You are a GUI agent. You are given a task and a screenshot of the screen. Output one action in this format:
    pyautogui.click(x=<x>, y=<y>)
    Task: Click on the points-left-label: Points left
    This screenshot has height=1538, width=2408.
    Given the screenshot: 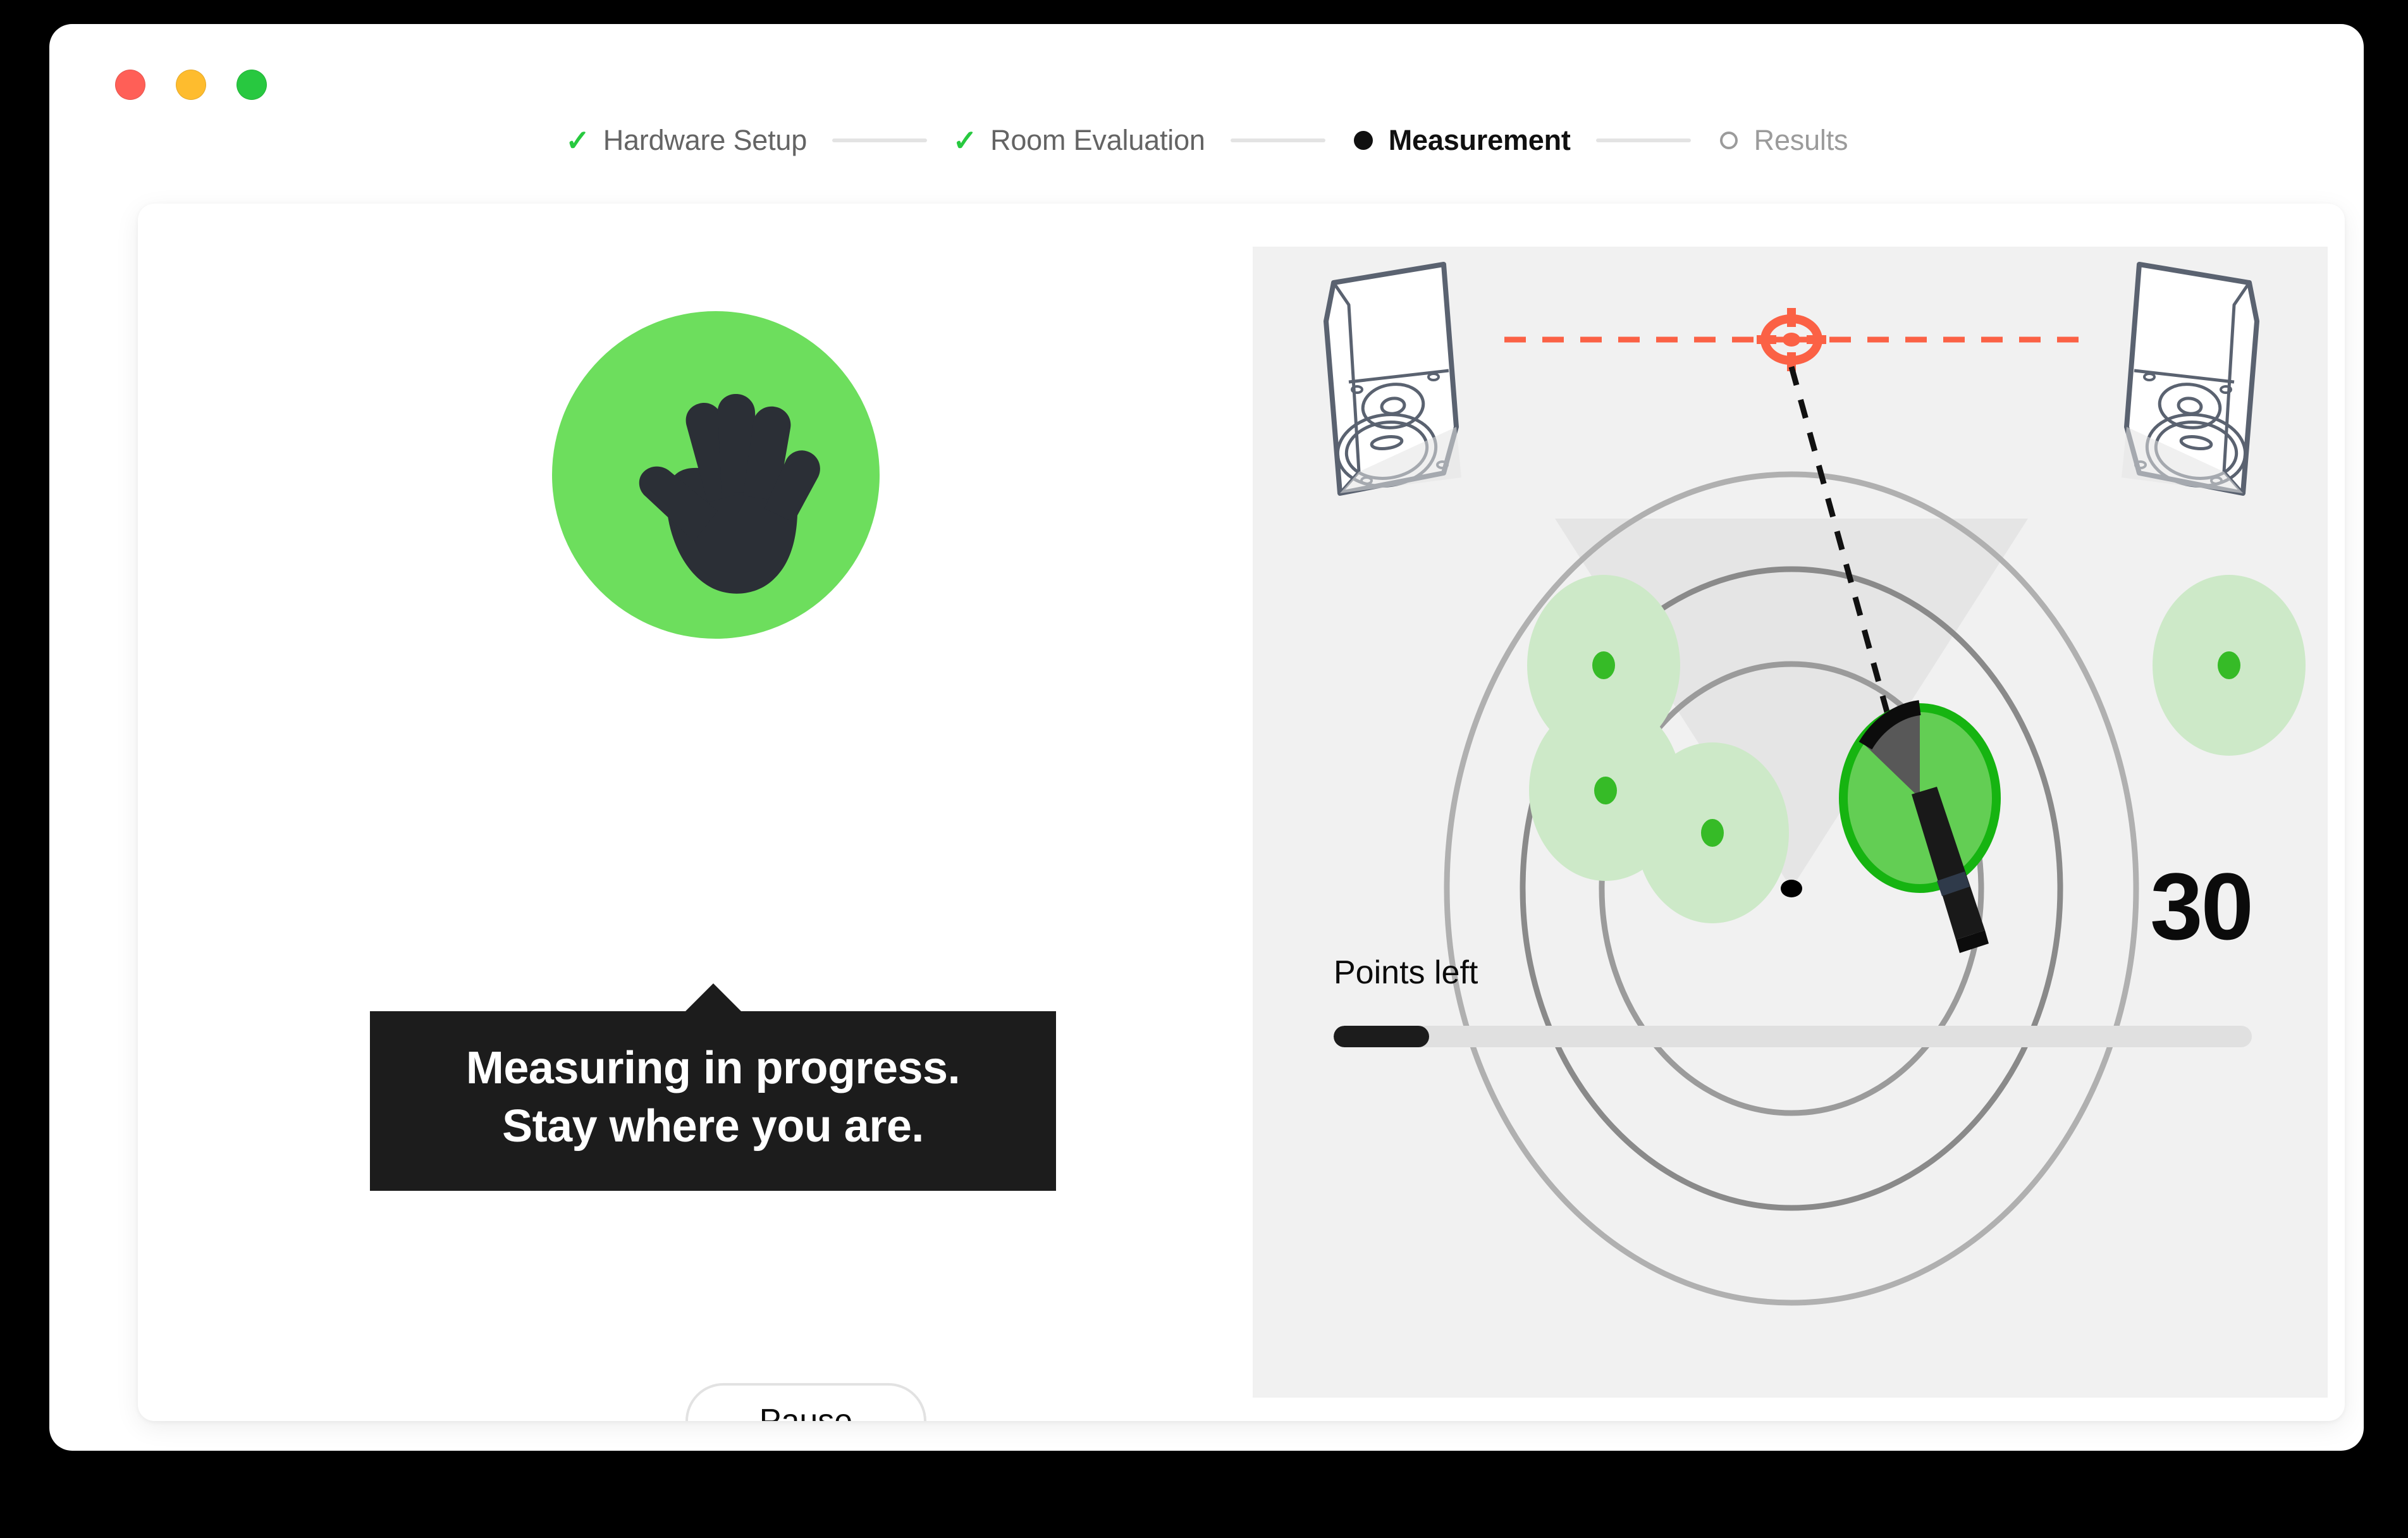 What is the action you would take?
    pyautogui.click(x=1406, y=972)
    